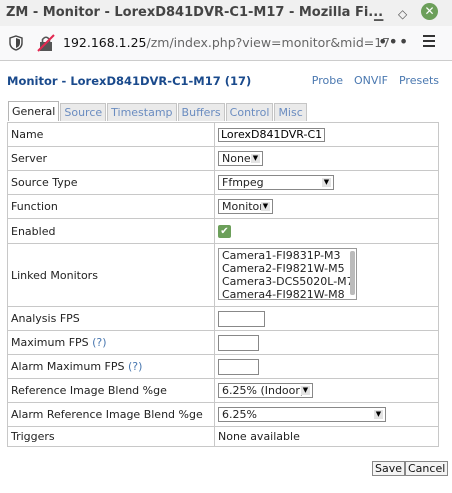 The width and height of the screenshot is (452, 493). I want to click on listbox-scrollbar, so click(352, 272).